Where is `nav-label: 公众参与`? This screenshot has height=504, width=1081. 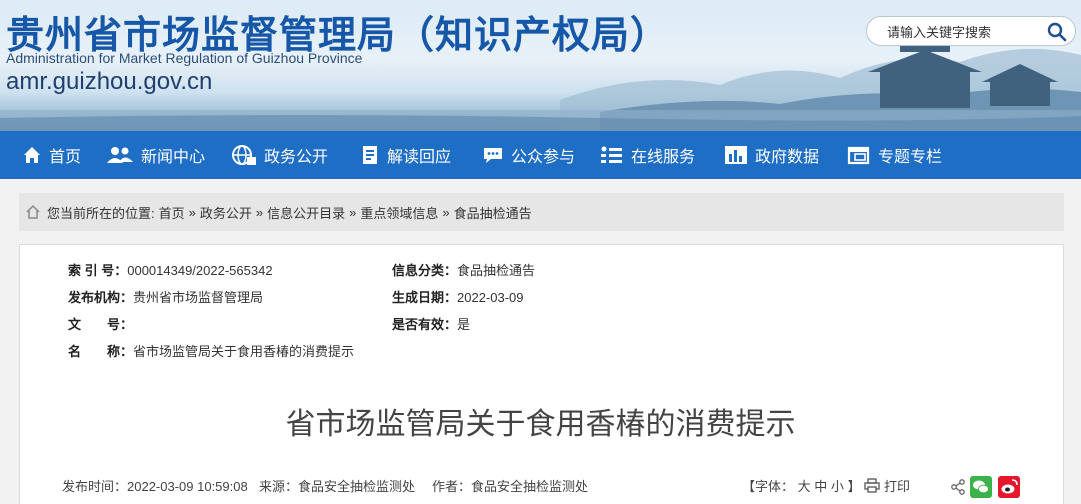
nav-label: 公众参与 is located at coordinates (543, 157).